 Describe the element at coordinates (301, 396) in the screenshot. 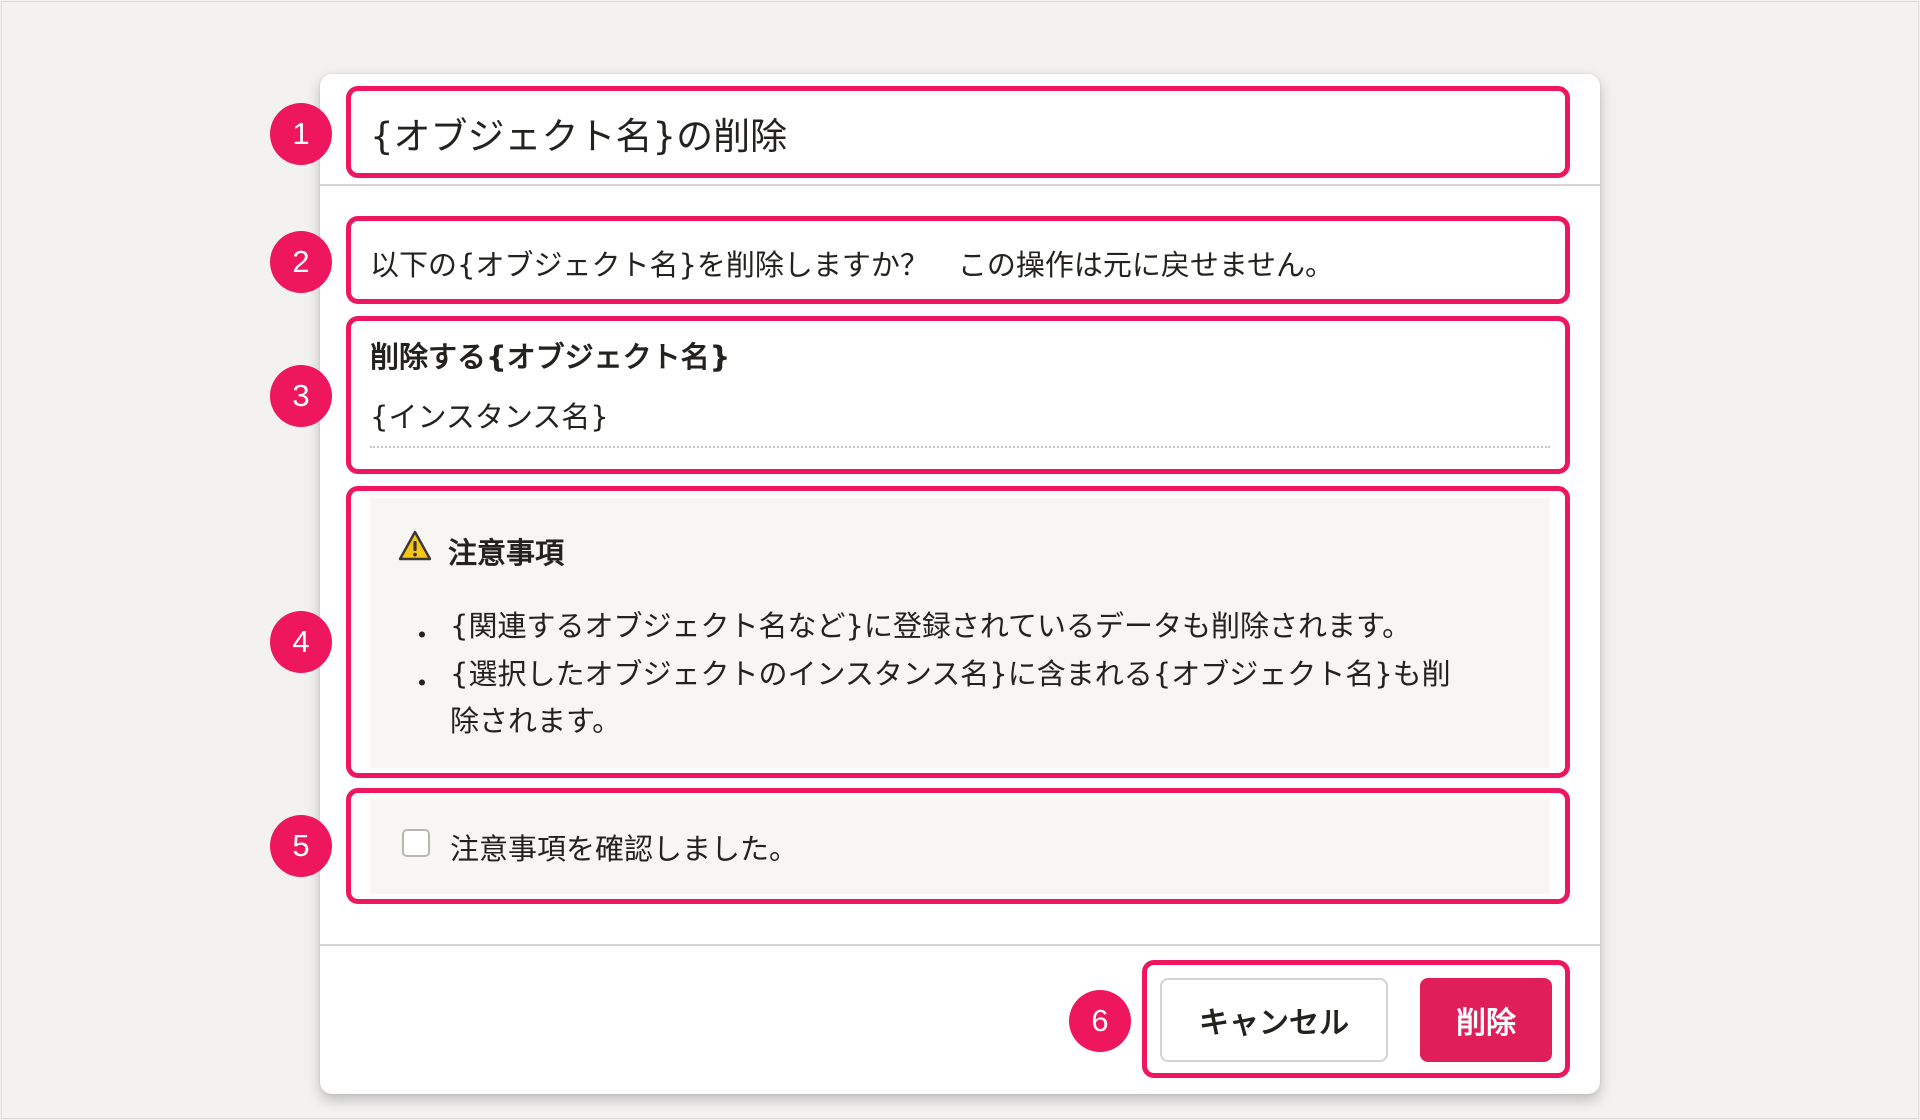

I see `annotation-badge-3: 3` at that location.